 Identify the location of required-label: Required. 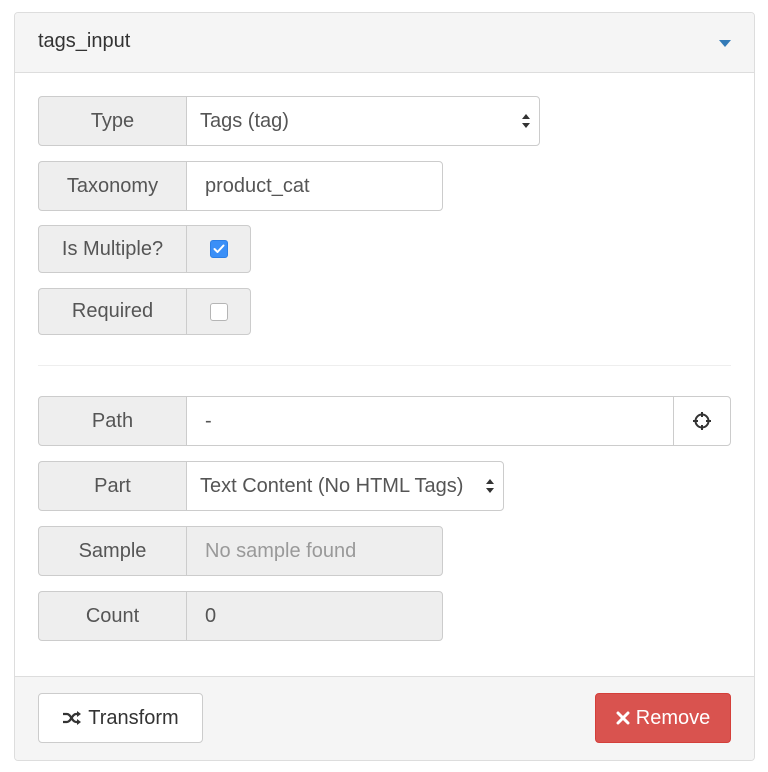
(112, 311).